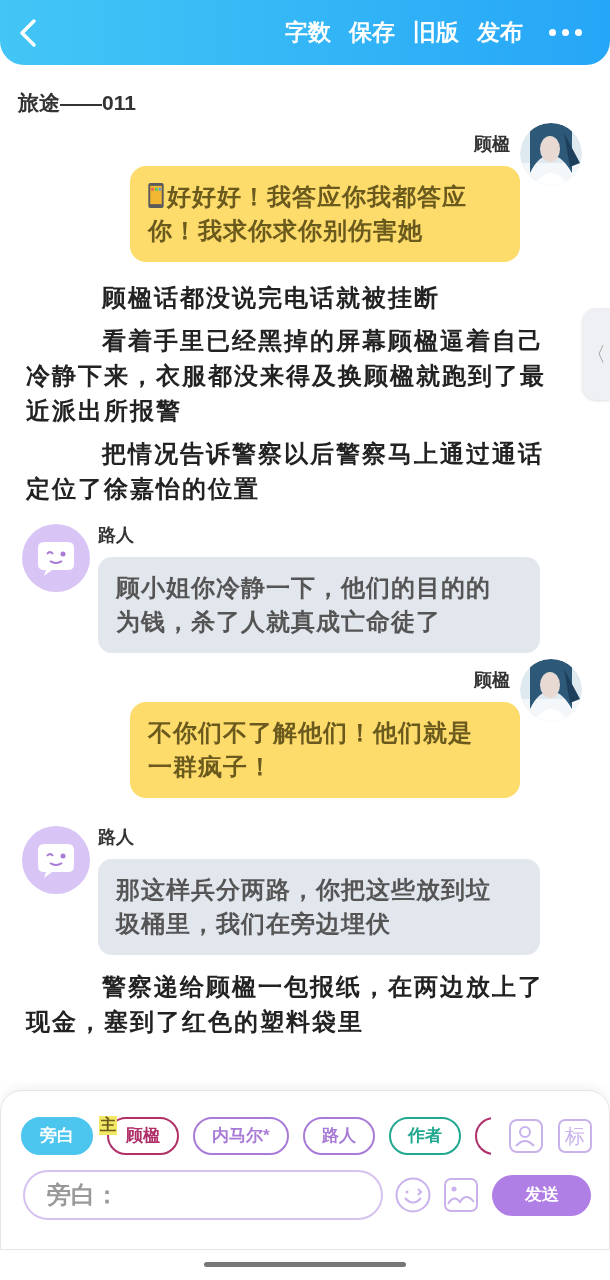 This screenshot has width=610, height=1280. What do you see at coordinates (286, 375) in the screenshot?
I see `narration-text: 看着手里已经黑掉的屏幕顾楹逼着自己冷静下来，衣服都没来得及换顾楹就跑到了最近派出所报警` at bounding box center [286, 375].